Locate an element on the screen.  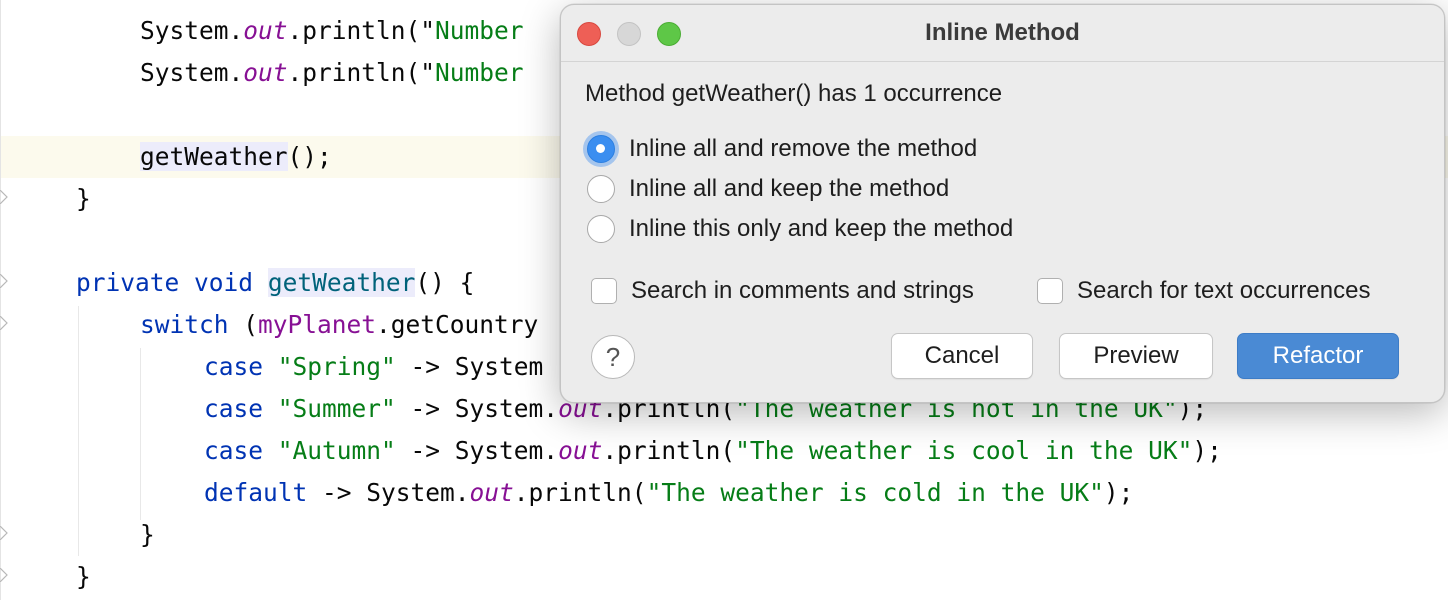
radio-inline-all-keep: Inline all and keep the method is located at coordinates (768, 189).